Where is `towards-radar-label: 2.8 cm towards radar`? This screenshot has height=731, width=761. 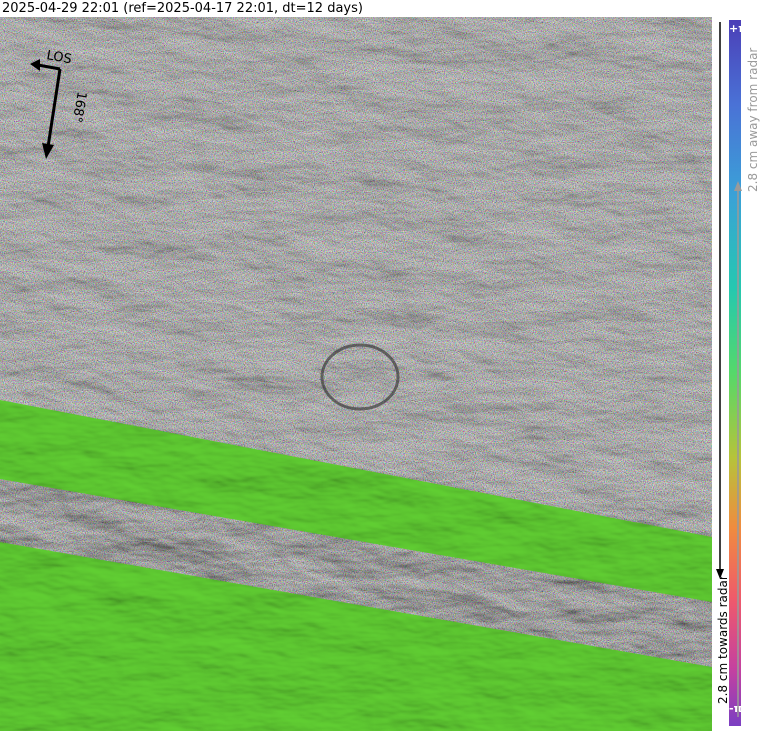
towards-radar-label: 2.8 cm towards radar is located at coordinates (723, 639).